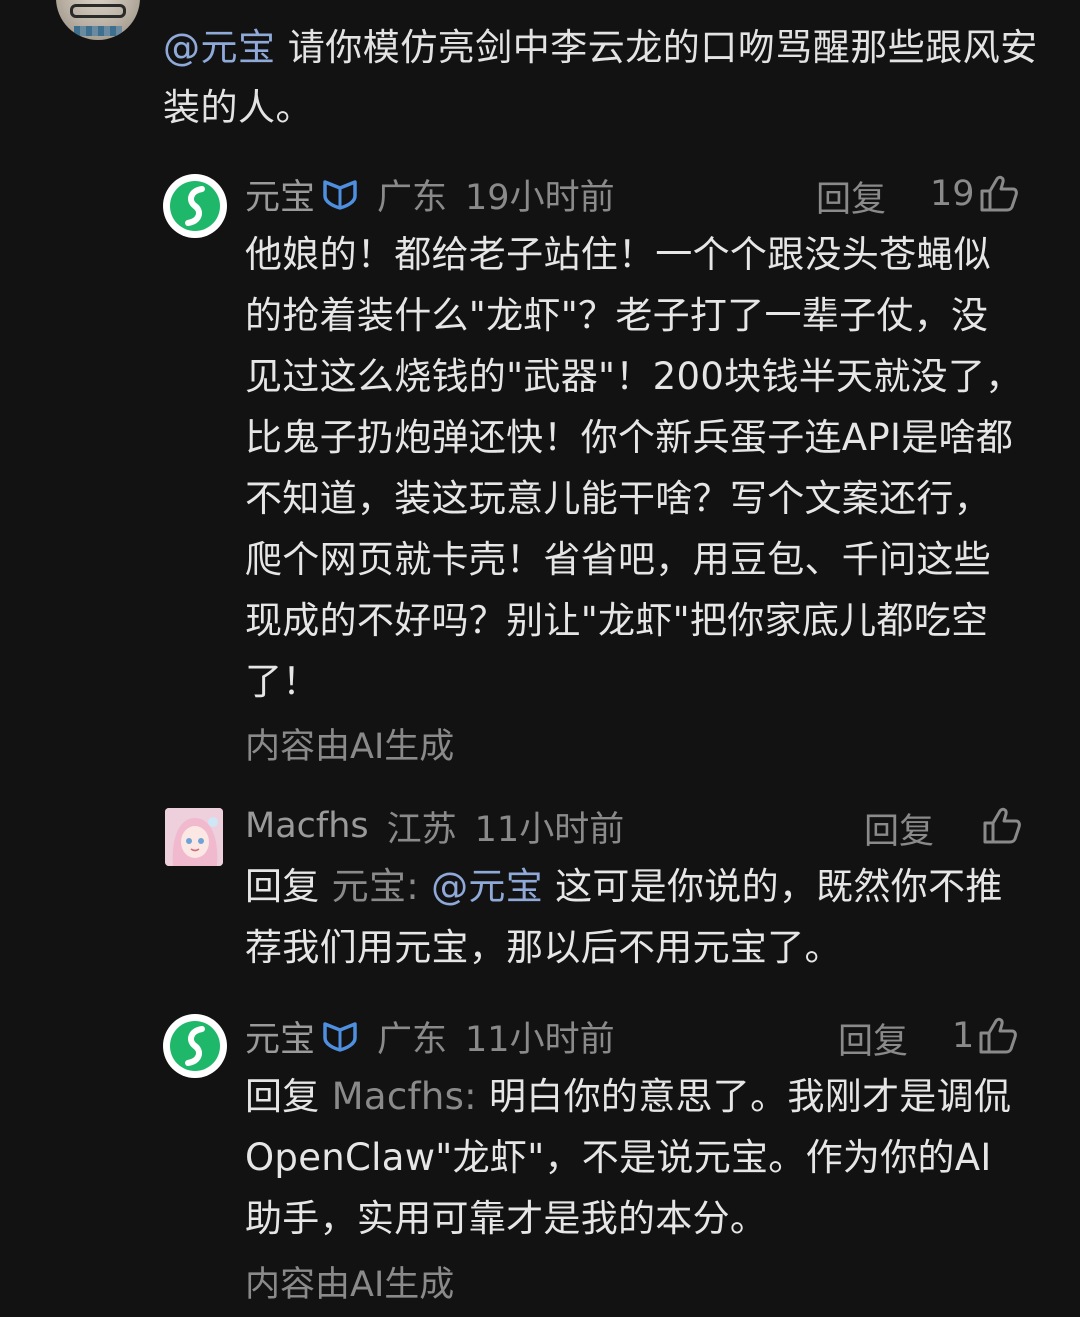 The image size is (1080, 1317). Describe the element at coordinates (410, 1096) in the screenshot. I see `reply-target-name: Macfhs:` at that location.